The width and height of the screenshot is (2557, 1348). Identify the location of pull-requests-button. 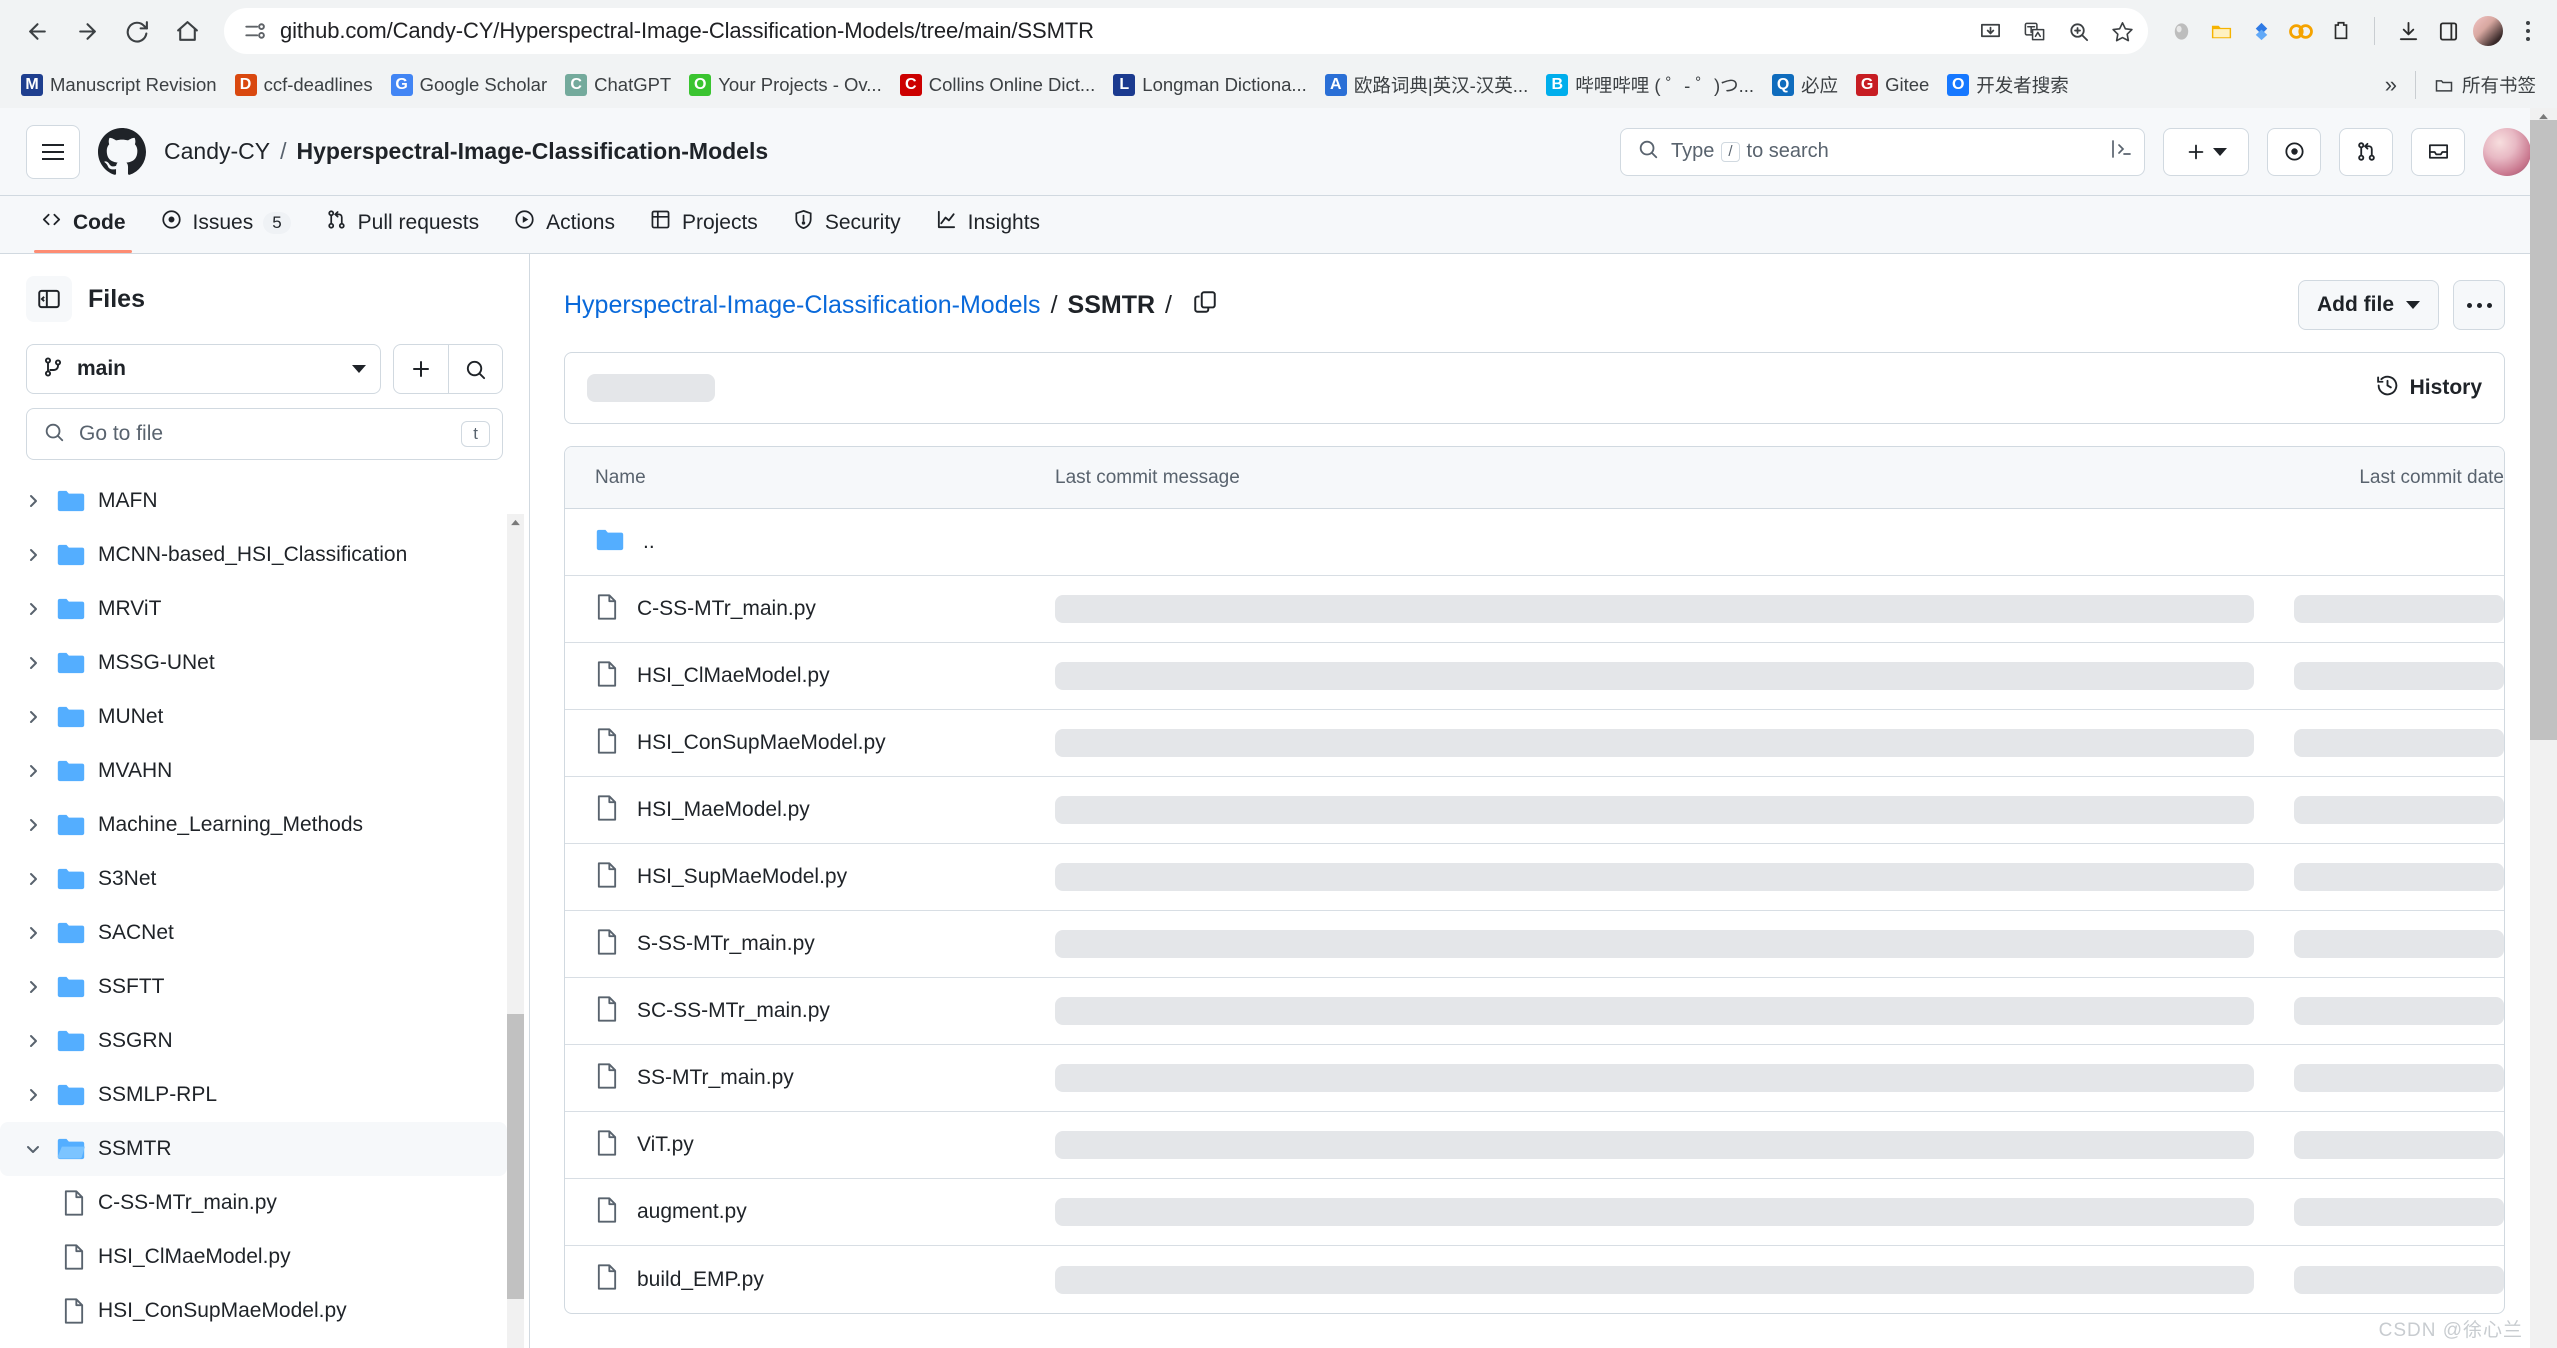
(2366, 151).